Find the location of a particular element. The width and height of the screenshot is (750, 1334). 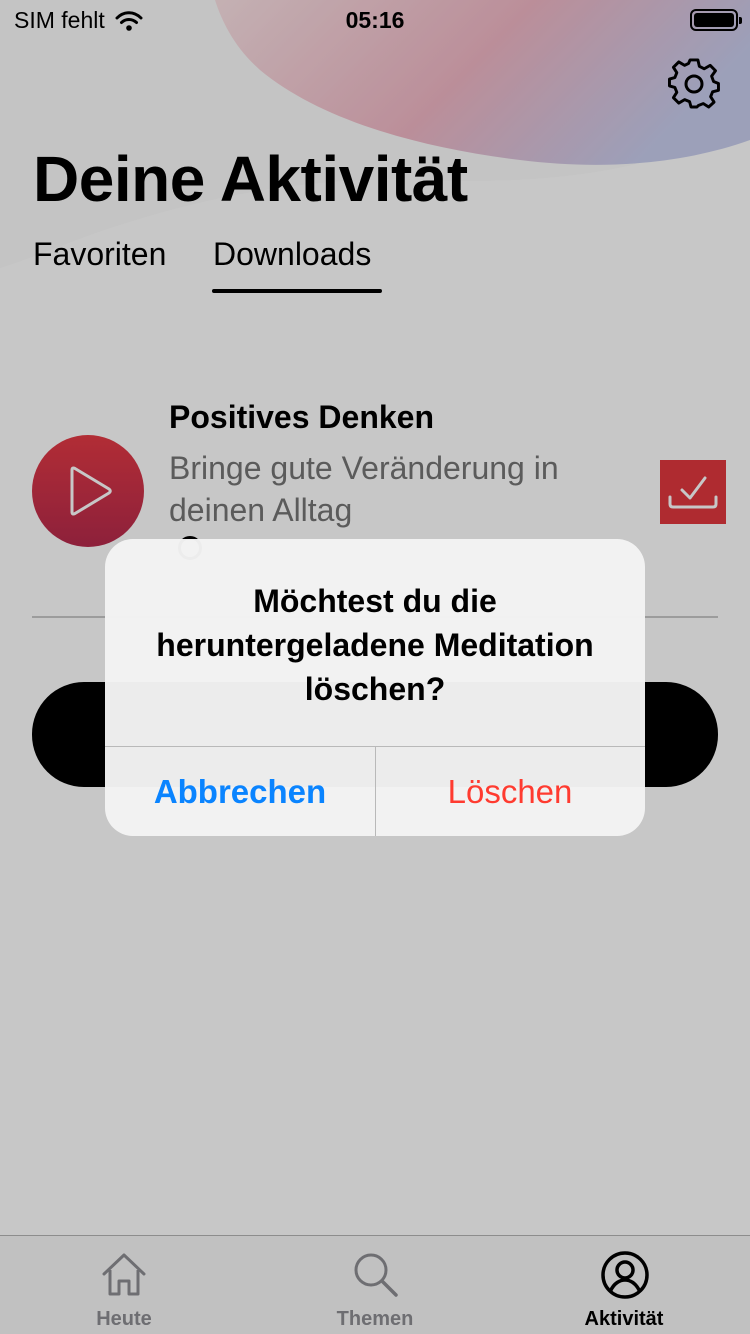

delete-button: Löschen is located at coordinates (510, 791).